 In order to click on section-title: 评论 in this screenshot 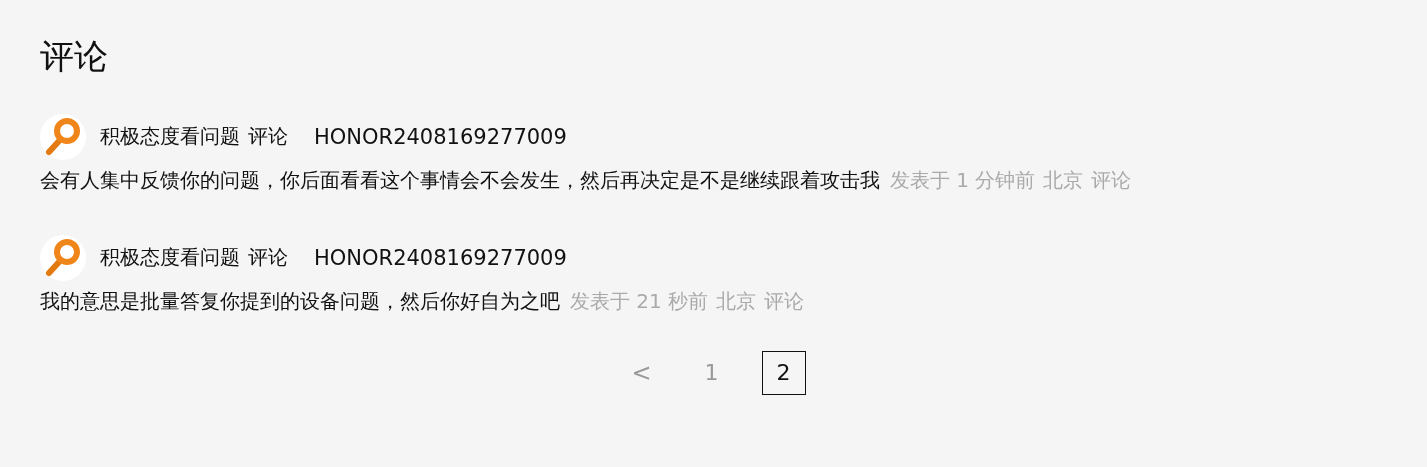, I will do `click(74, 56)`.